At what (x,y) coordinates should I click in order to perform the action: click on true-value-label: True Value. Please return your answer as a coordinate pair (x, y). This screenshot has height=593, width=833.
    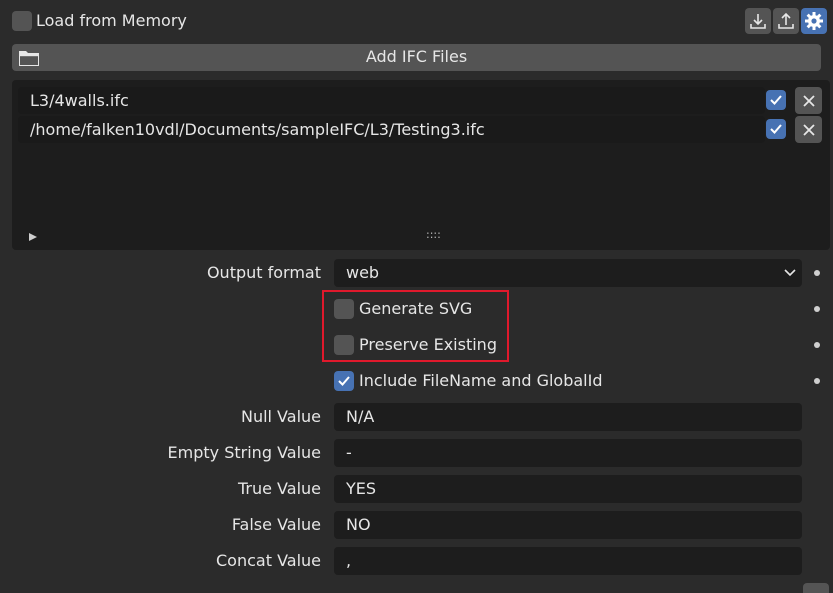
    Looking at the image, I should click on (279, 488).